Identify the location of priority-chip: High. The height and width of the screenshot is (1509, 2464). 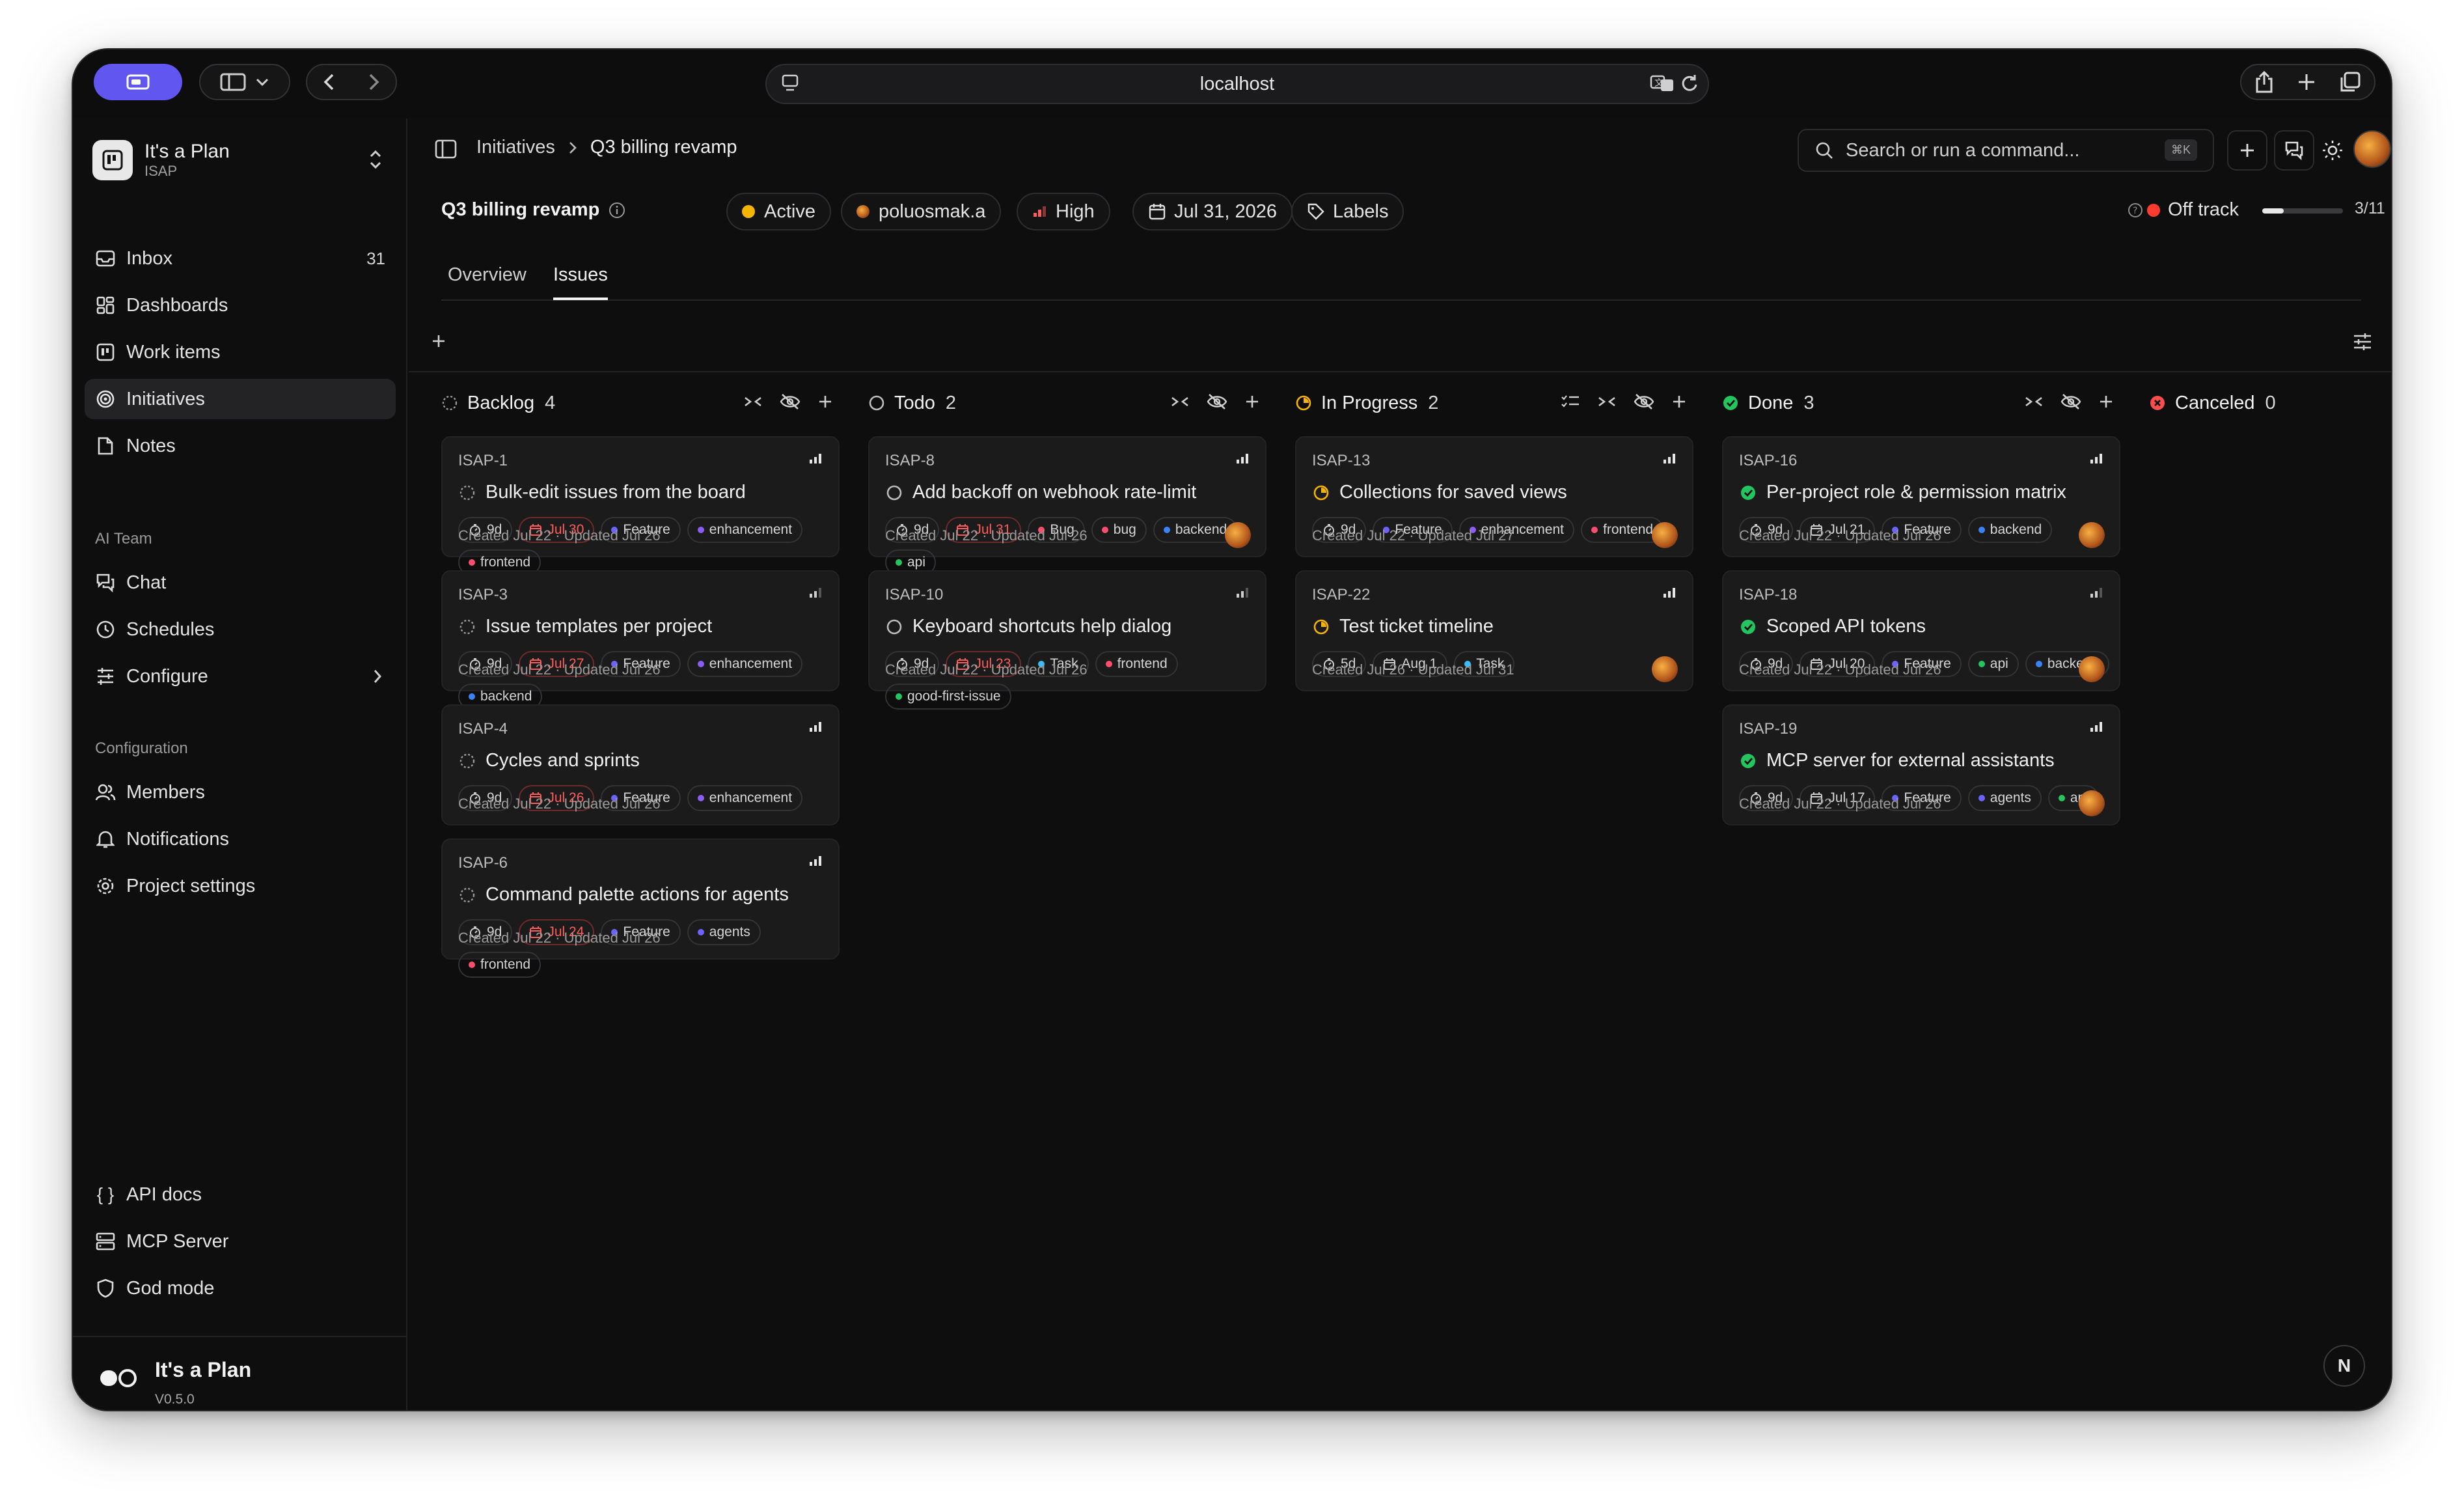
(1063, 212).